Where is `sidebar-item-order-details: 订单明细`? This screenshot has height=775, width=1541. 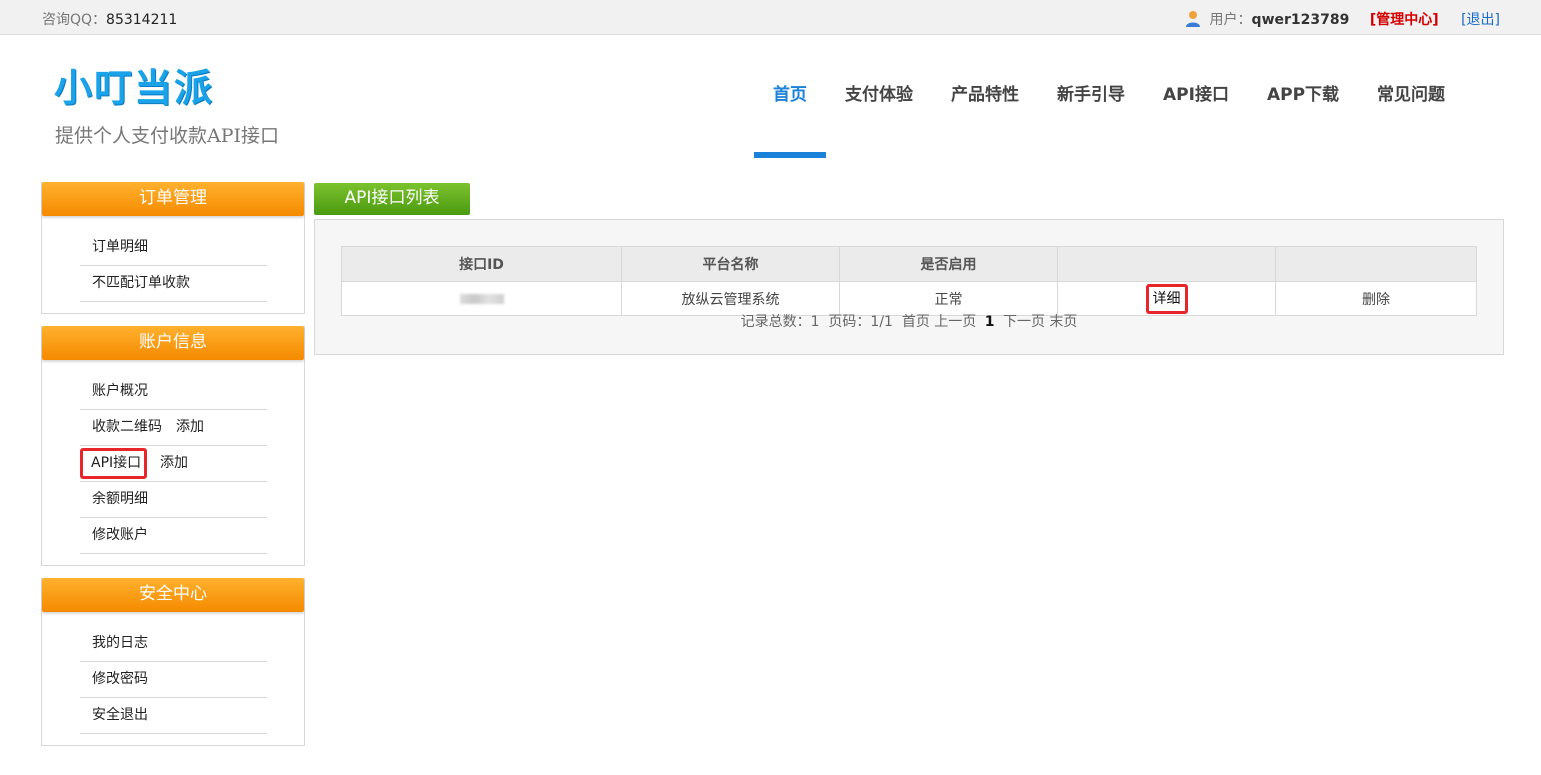
sidebar-item-order-details: 订单明细 is located at coordinates (173, 248).